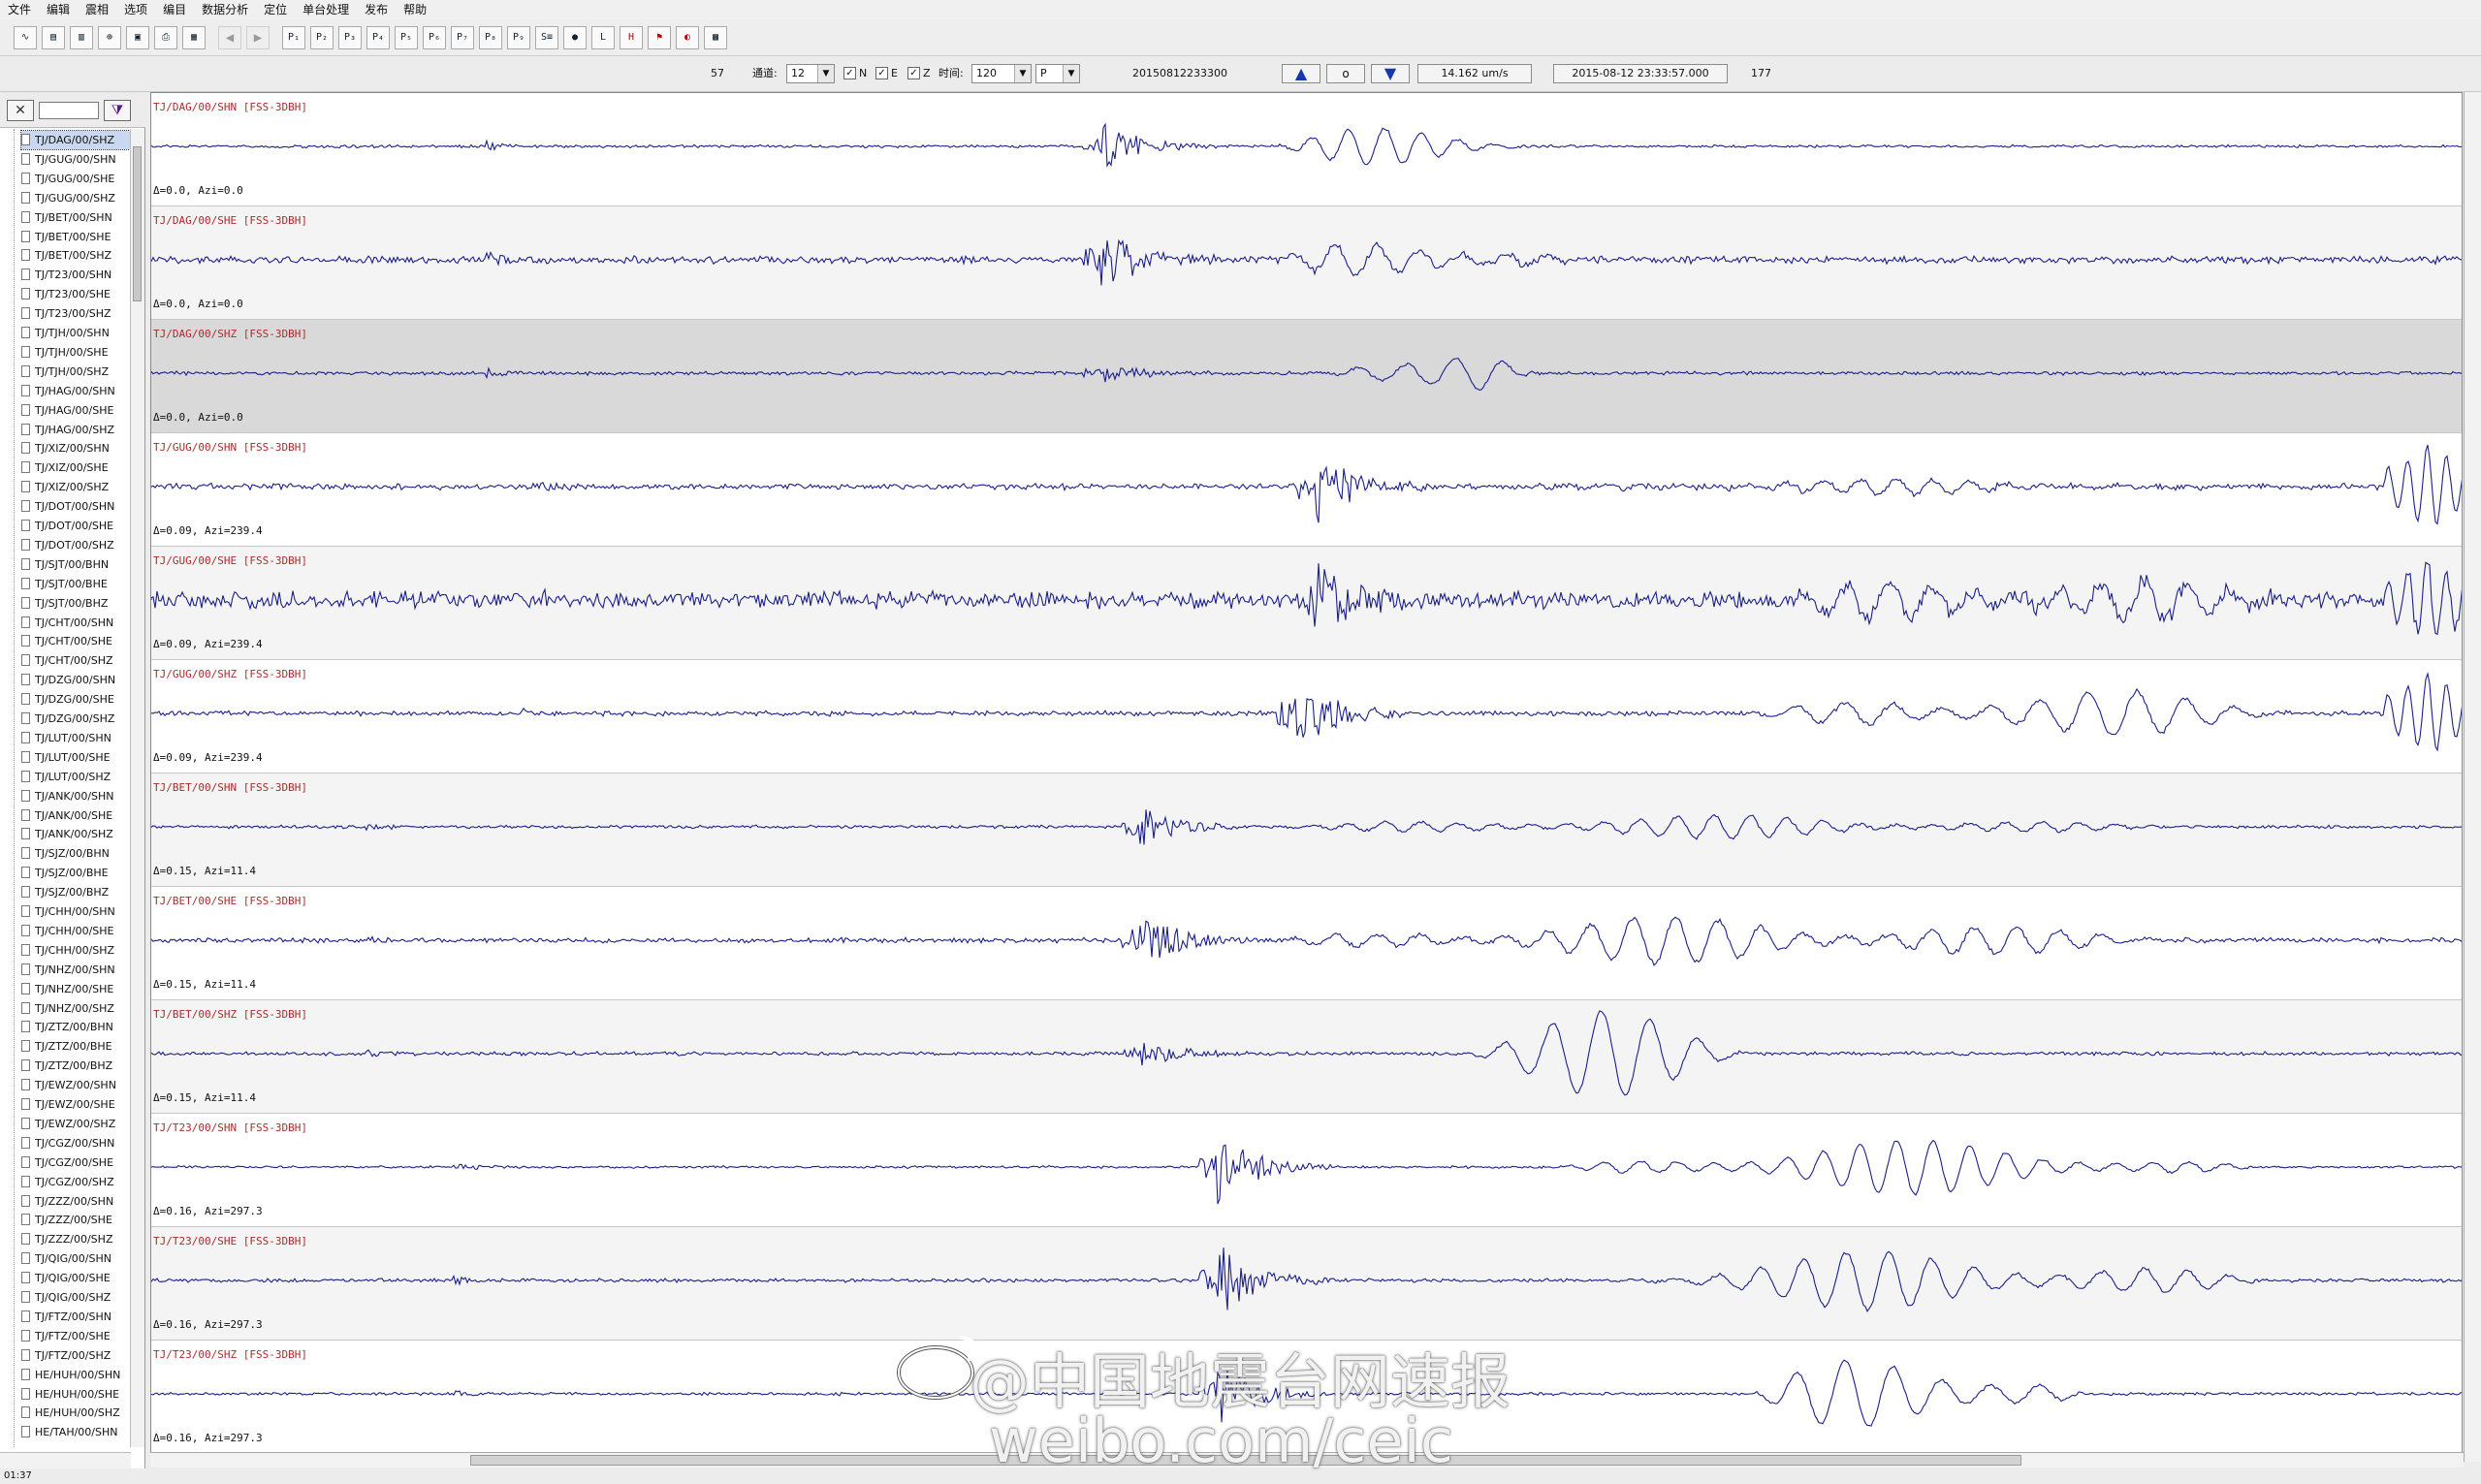 The width and height of the screenshot is (2481, 1484). What do you see at coordinates (715, 37) in the screenshot?
I see `toolbar-button-24: ▩` at bounding box center [715, 37].